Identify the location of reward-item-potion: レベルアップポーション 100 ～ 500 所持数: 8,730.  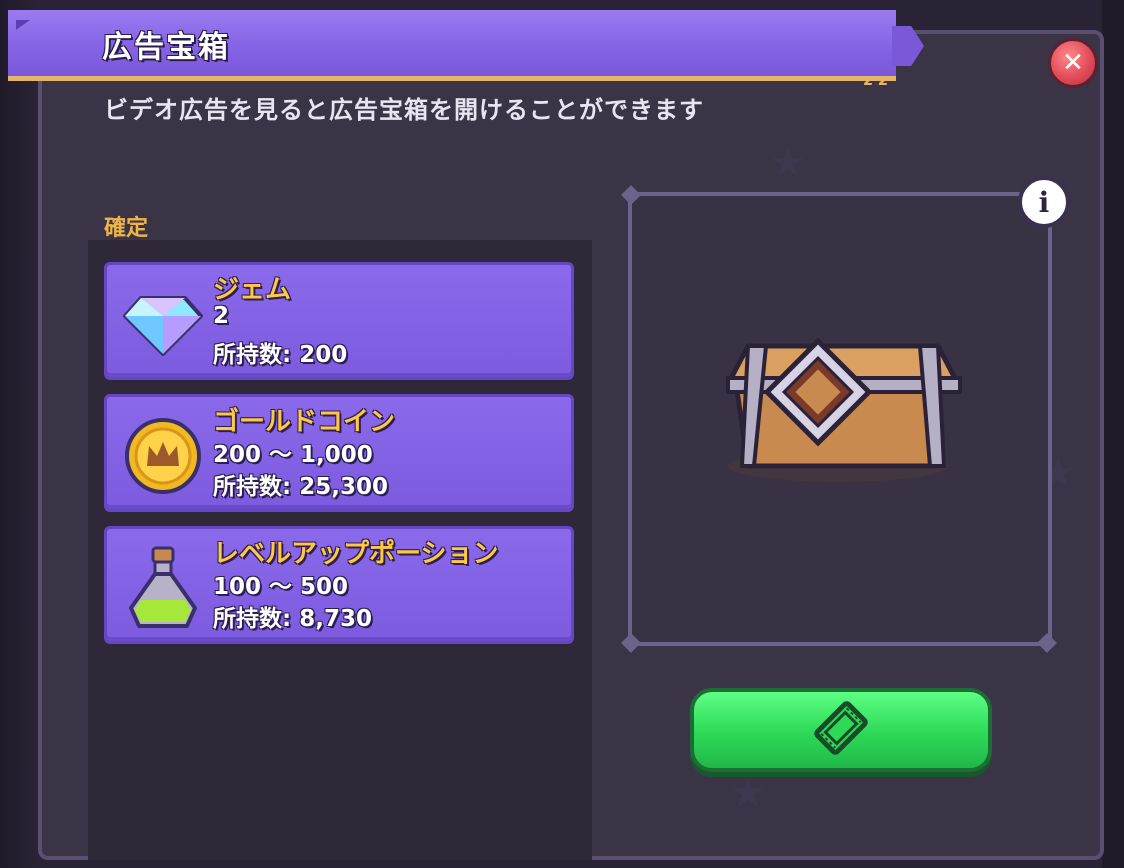
(339, 585).